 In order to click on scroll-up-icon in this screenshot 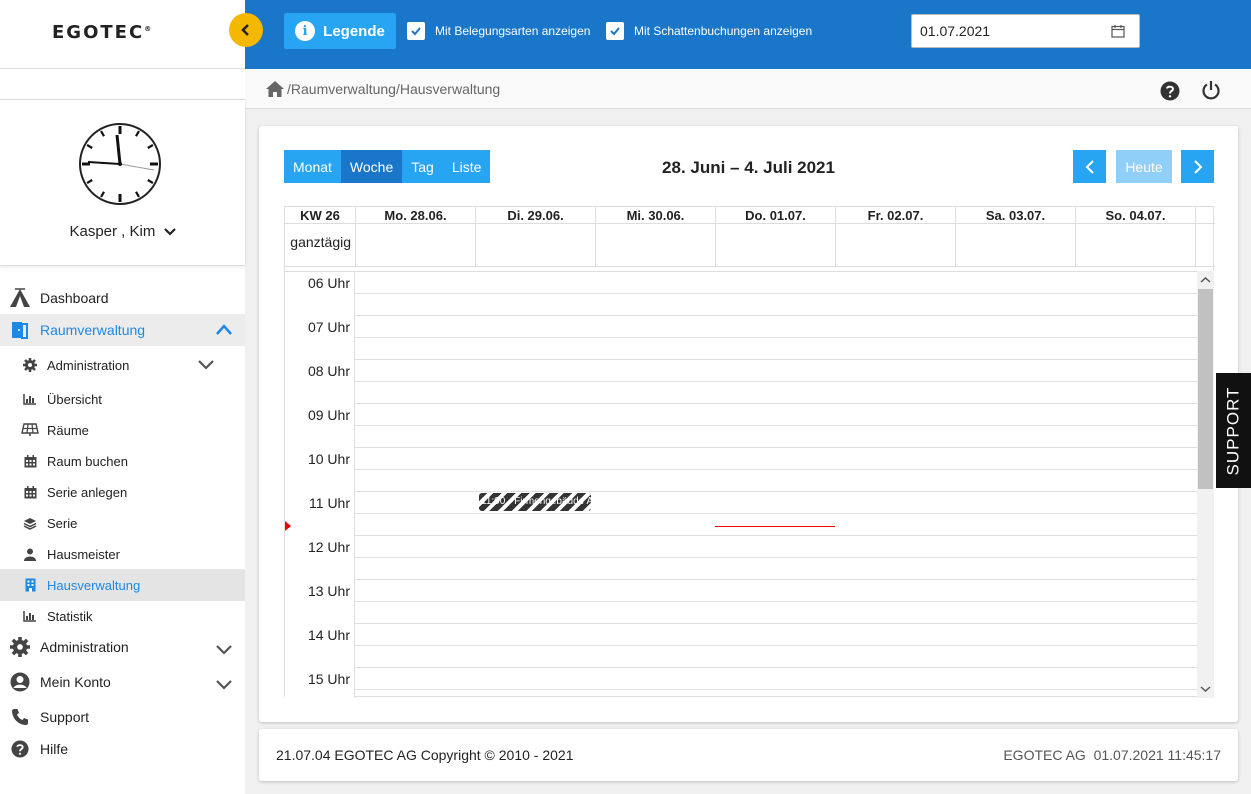, I will do `click(1205, 280)`.